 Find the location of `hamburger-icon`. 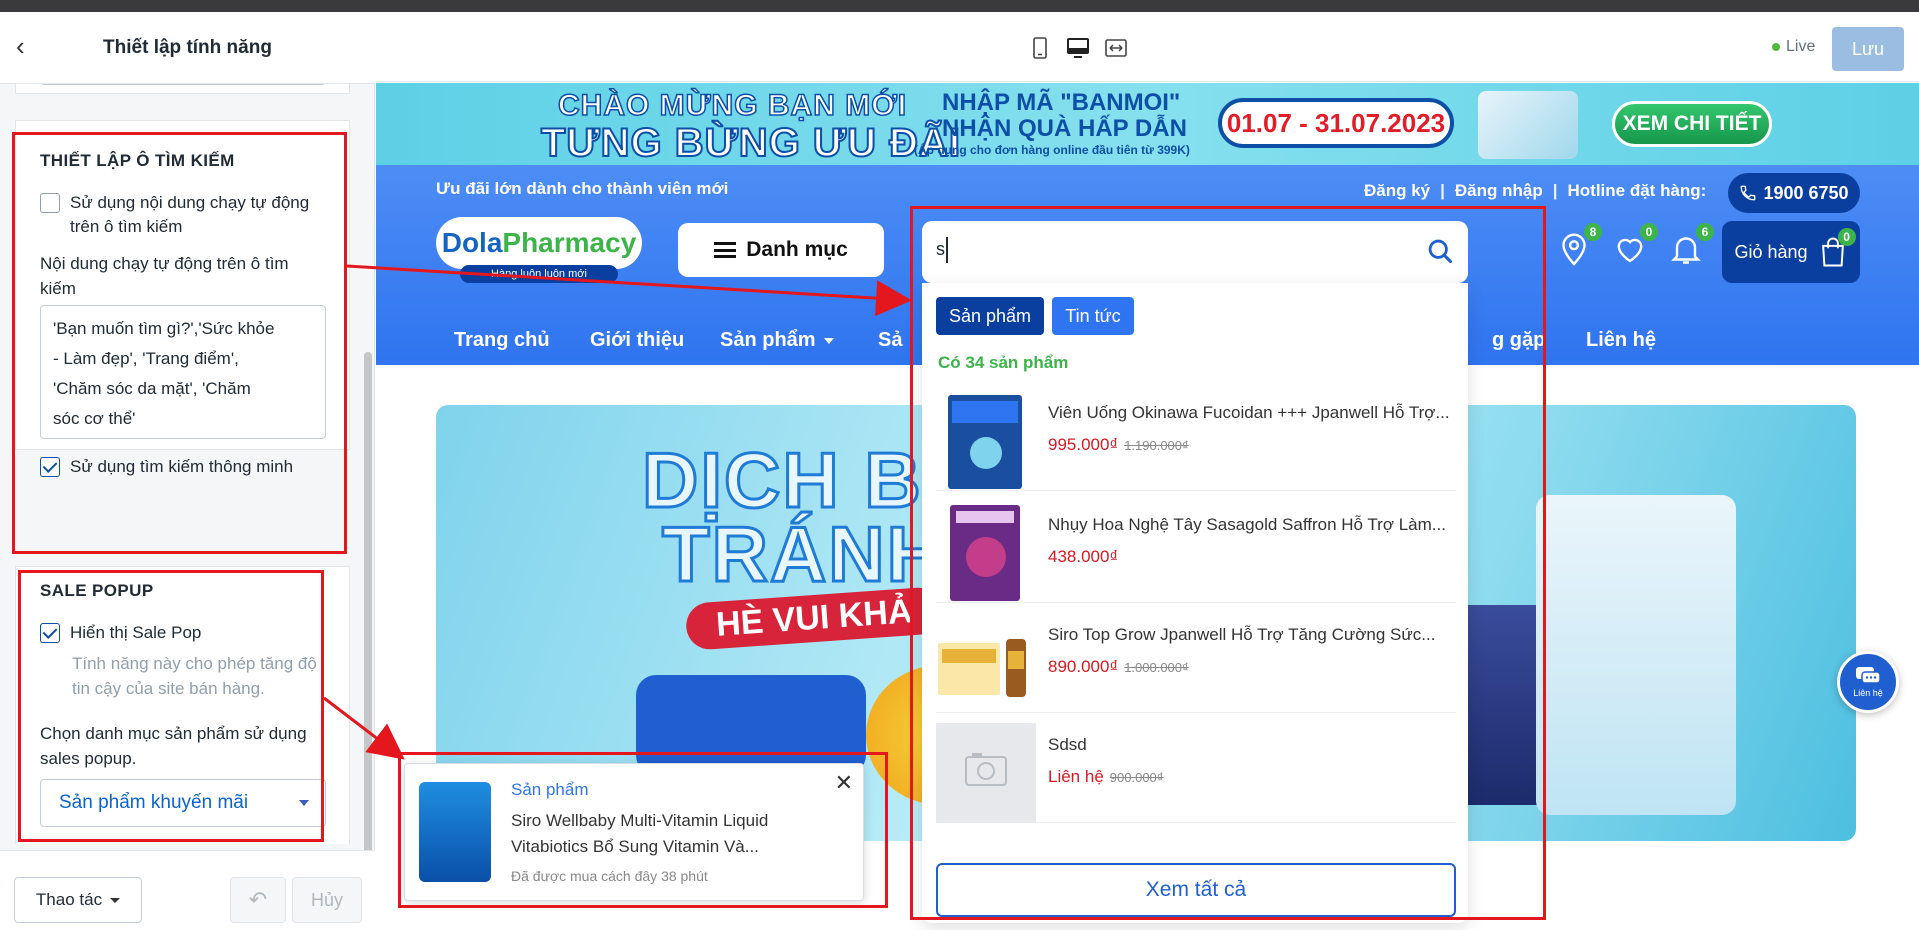

hamburger-icon is located at coordinates (725, 250).